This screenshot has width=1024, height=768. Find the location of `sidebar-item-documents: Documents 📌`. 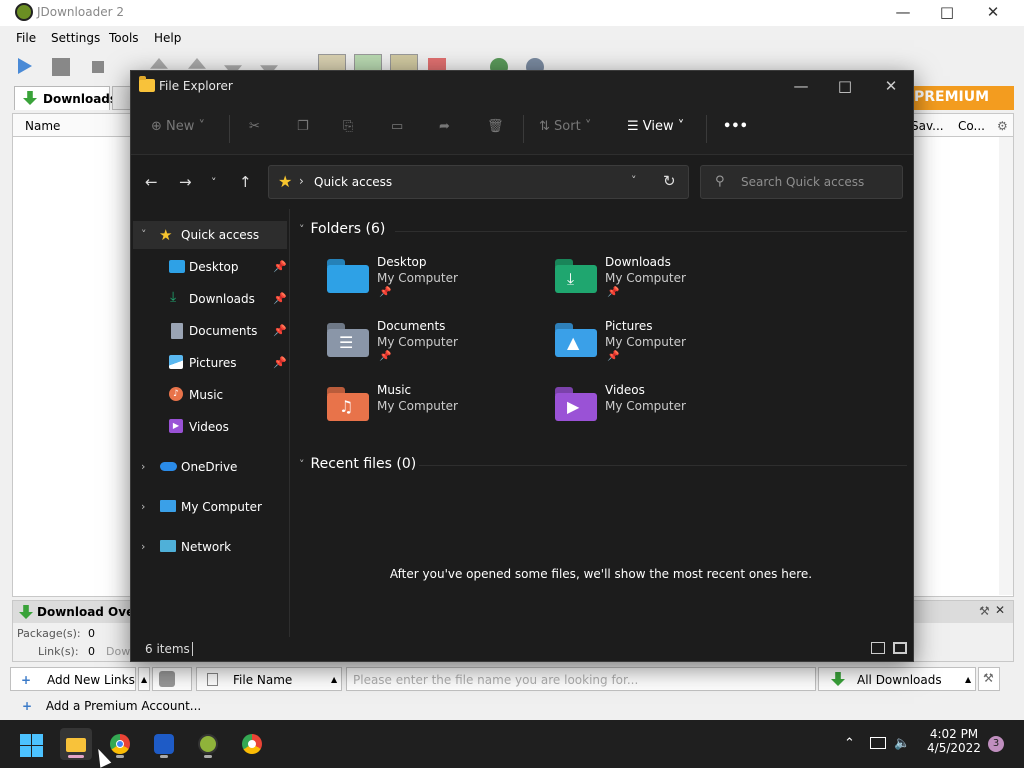

sidebar-item-documents: Documents 📌 is located at coordinates (210, 331).